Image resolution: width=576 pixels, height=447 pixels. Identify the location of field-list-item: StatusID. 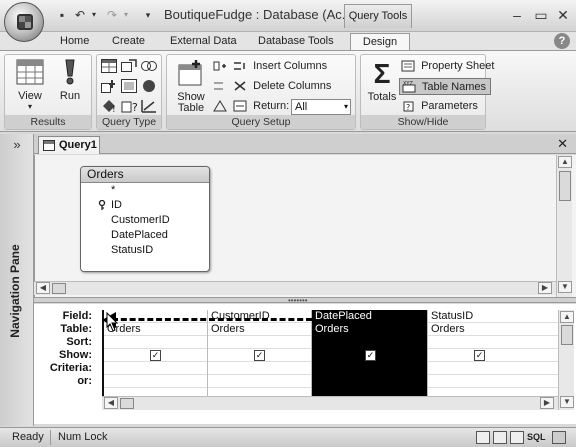
(145, 250).